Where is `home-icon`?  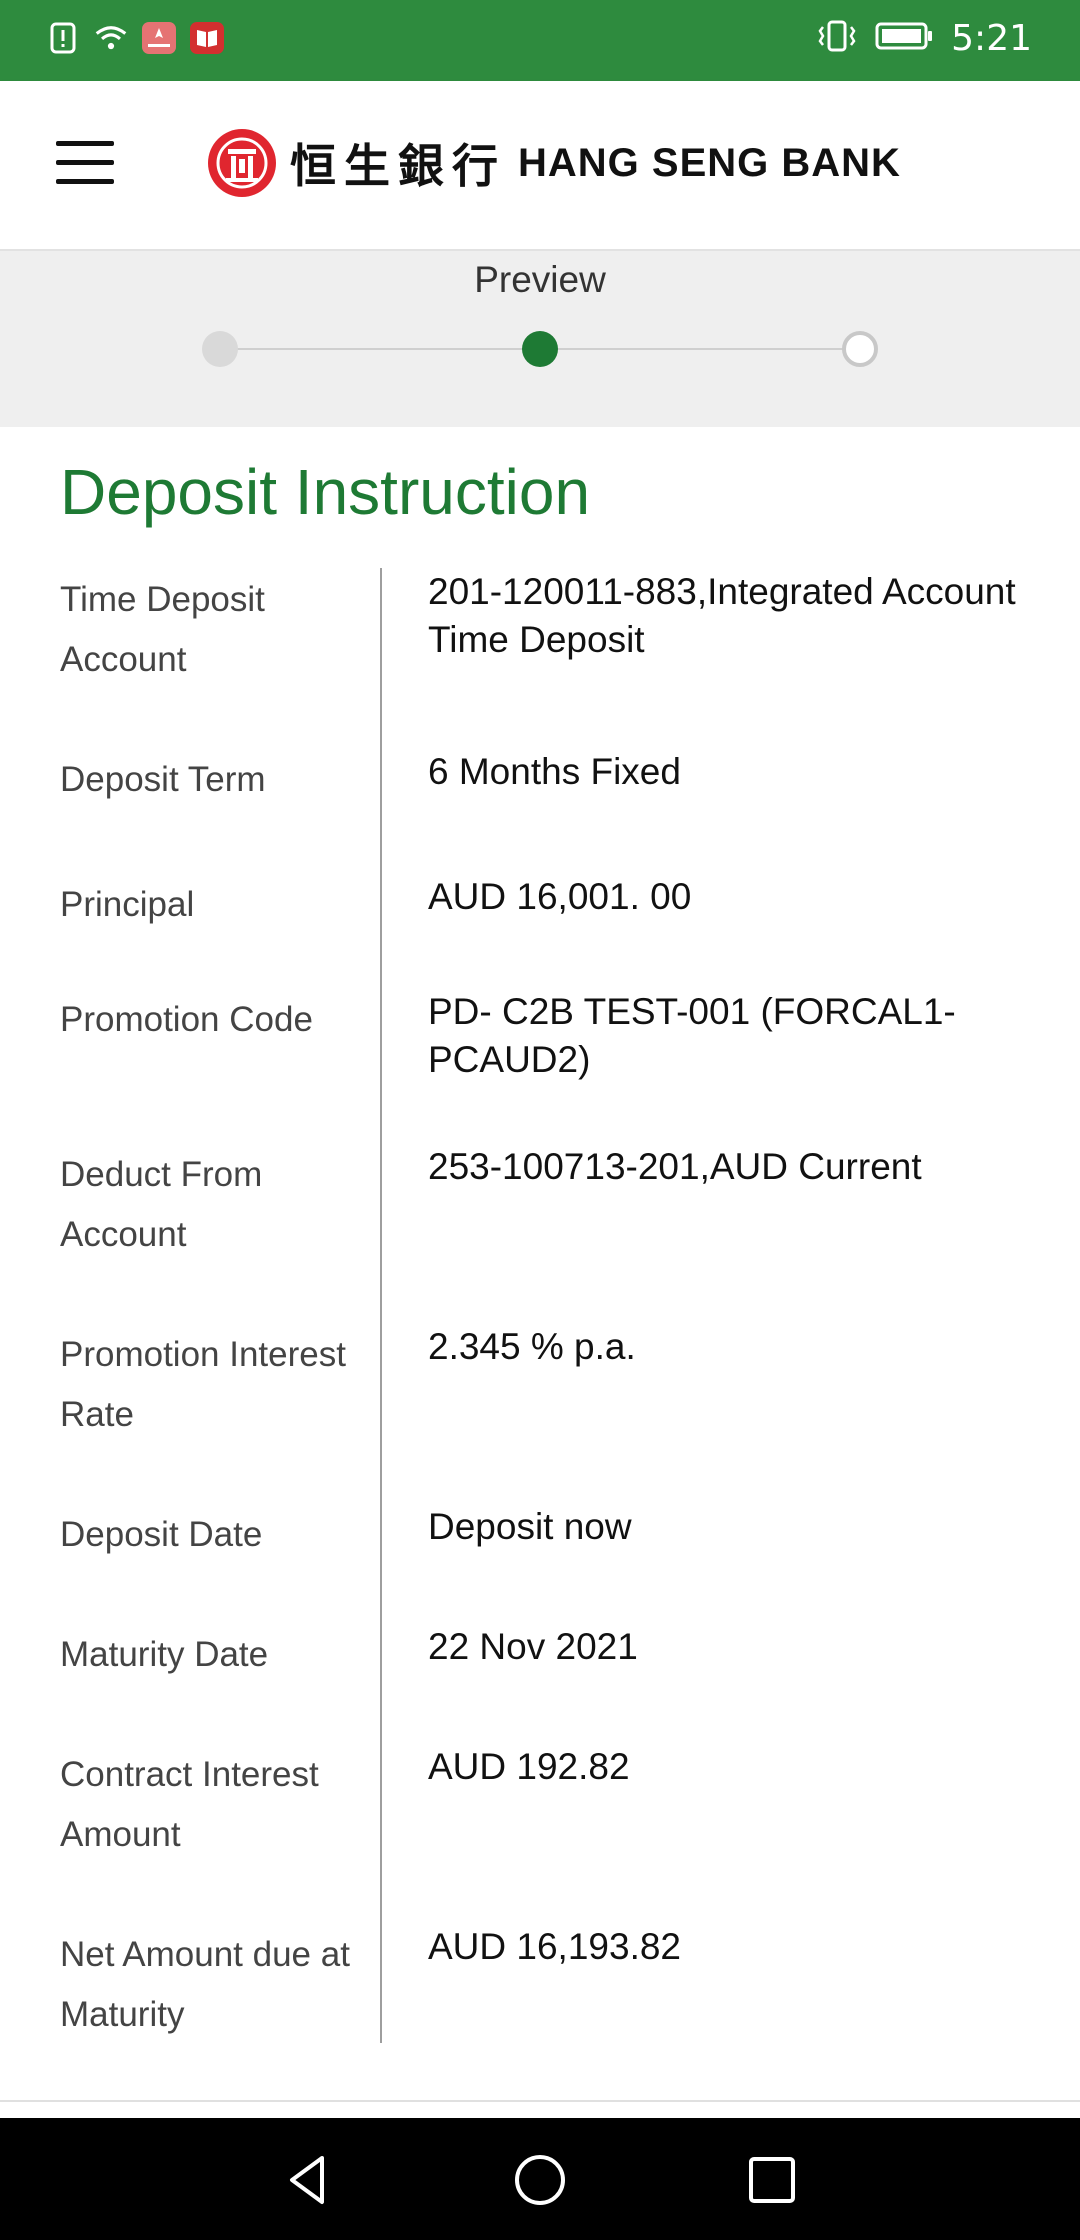
home-icon is located at coordinates (540, 2180).